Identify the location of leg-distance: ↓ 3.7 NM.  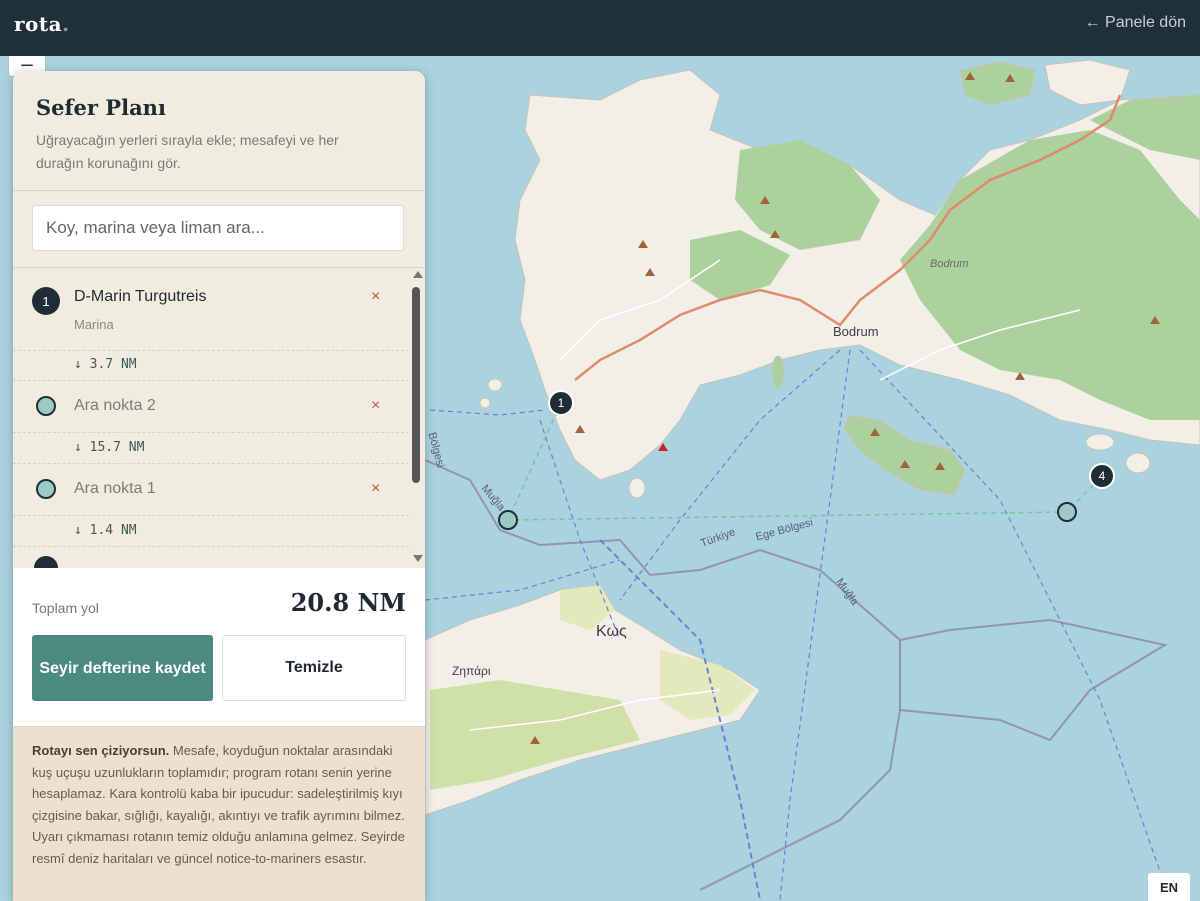
(105, 364).